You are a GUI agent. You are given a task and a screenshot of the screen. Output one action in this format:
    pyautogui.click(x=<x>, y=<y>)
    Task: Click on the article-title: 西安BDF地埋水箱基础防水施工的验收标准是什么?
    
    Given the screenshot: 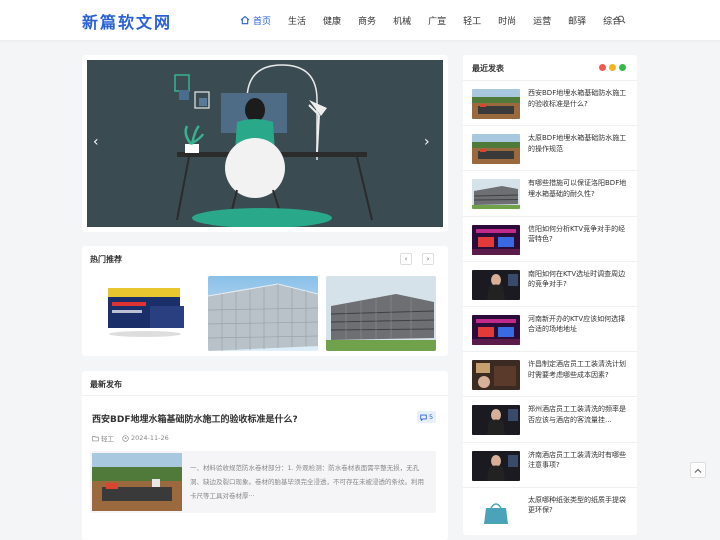 What is the action you would take?
    pyautogui.click(x=195, y=418)
    